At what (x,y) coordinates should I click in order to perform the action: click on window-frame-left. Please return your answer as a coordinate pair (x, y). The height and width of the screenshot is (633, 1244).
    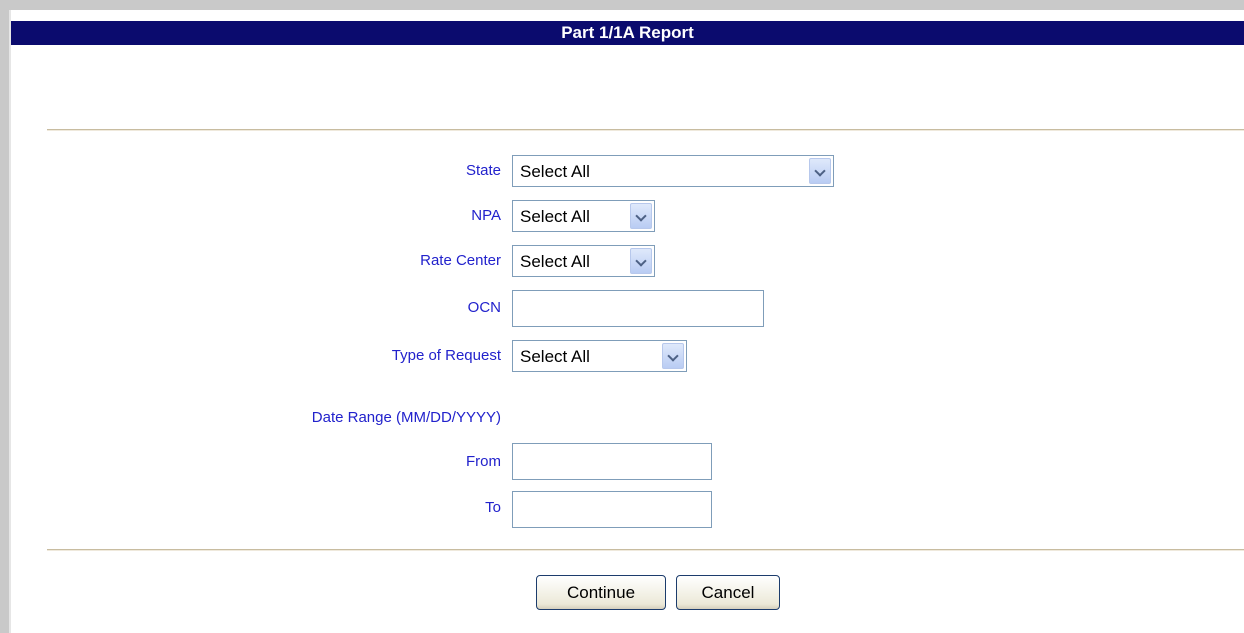
    Looking at the image, I should click on (4, 316).